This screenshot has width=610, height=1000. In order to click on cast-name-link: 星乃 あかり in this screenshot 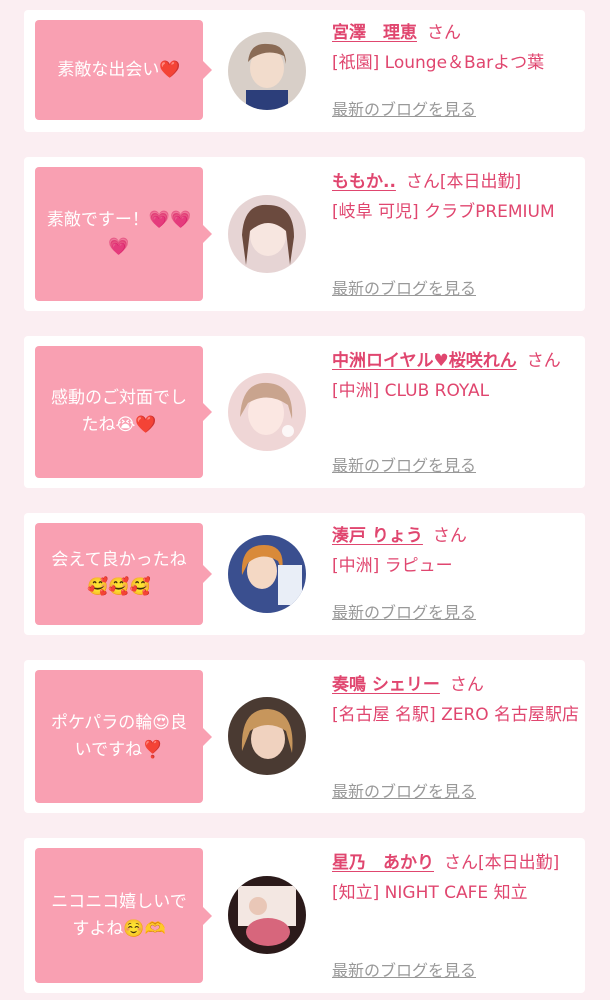, I will do `click(383, 863)`.